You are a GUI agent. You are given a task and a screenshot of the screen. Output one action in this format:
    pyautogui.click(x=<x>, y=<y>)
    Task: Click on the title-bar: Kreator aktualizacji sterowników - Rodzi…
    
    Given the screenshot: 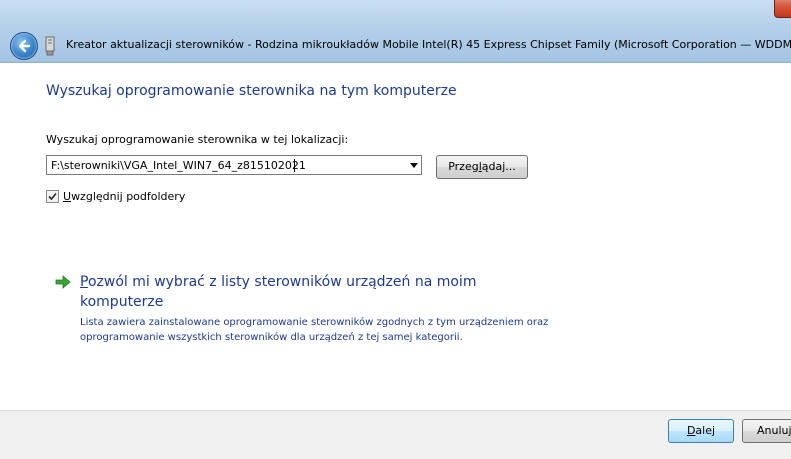 What is the action you would take?
    pyautogui.click(x=395, y=31)
    